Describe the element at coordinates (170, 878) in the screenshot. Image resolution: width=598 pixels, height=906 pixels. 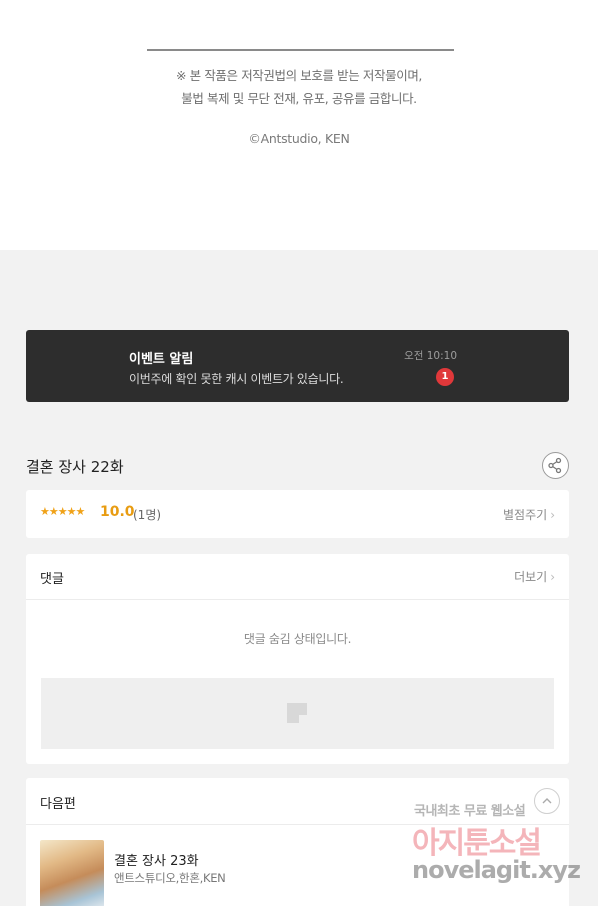
I see `next-episode-authors: 앤트스튜디오,한혼,KEN` at that location.